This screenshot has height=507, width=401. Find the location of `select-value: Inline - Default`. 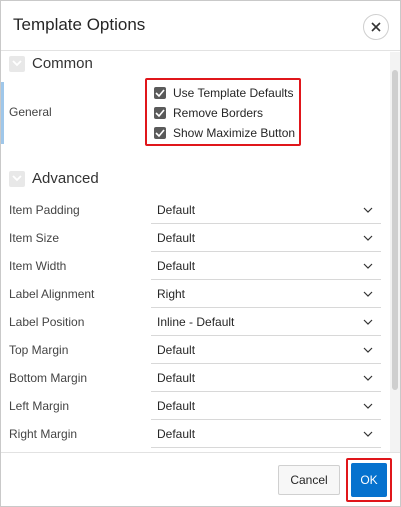

select-value: Inline - Default is located at coordinates (196, 322).